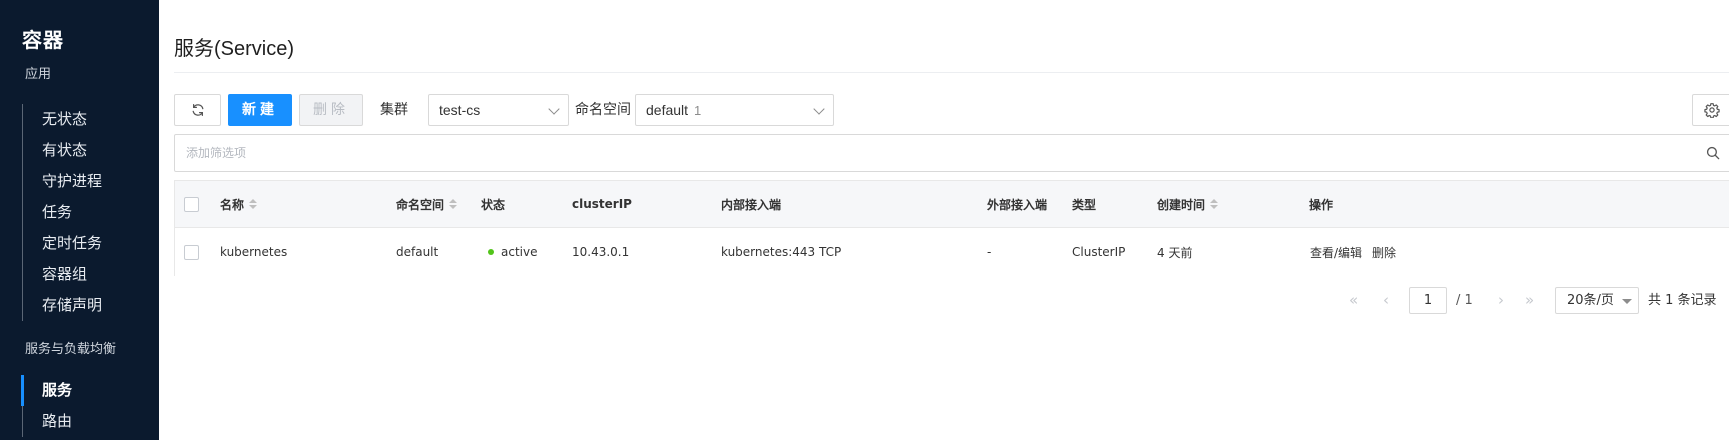  Describe the element at coordinates (667, 110) in the screenshot. I see `namespace-select-value: default` at that location.